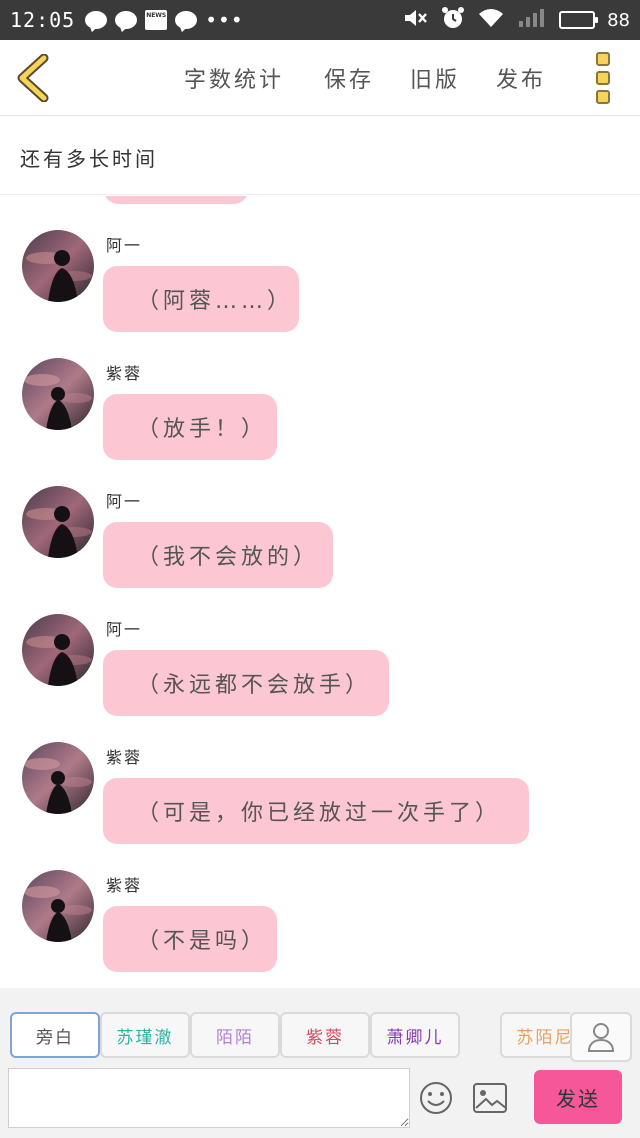 This screenshot has height=1138, width=640. Describe the element at coordinates (416, 20) in the screenshot. I see `mute-icon` at that location.